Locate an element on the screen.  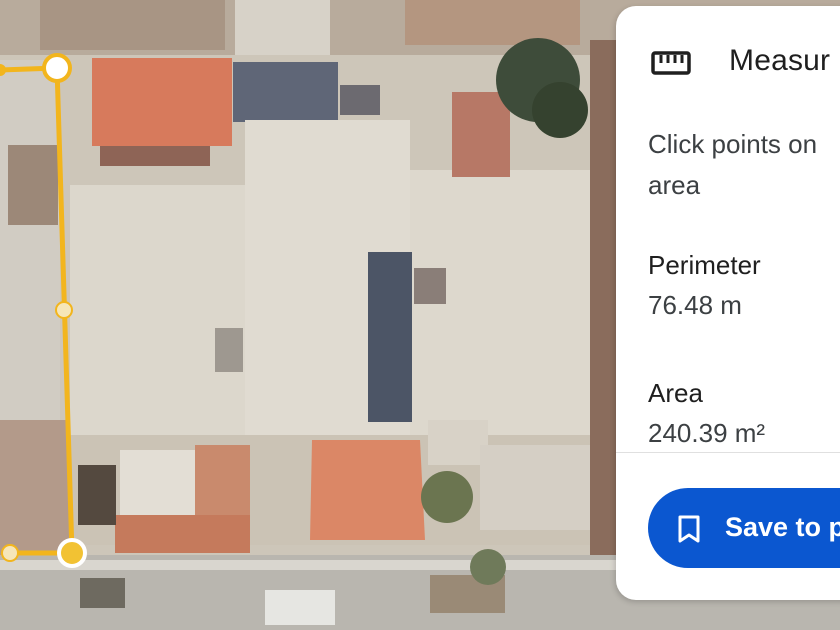
perimeter-label: Perimeter is located at coordinates (704, 265).